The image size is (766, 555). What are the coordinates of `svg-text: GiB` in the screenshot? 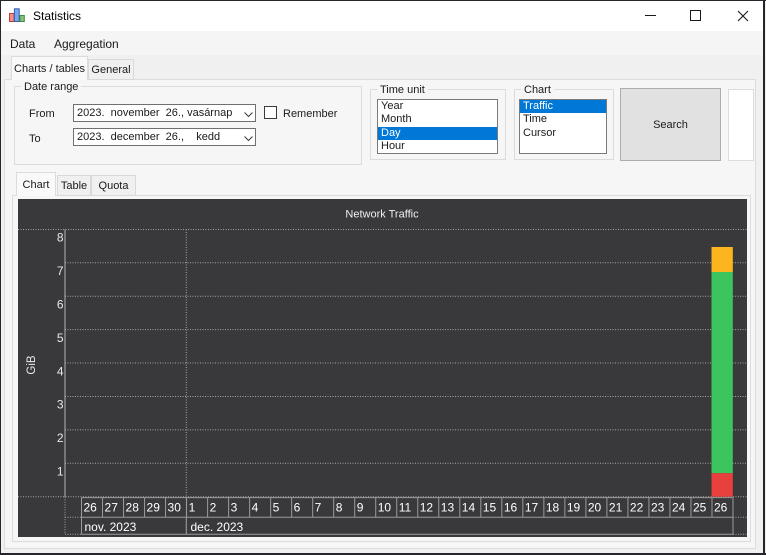 It's located at (32, 365).